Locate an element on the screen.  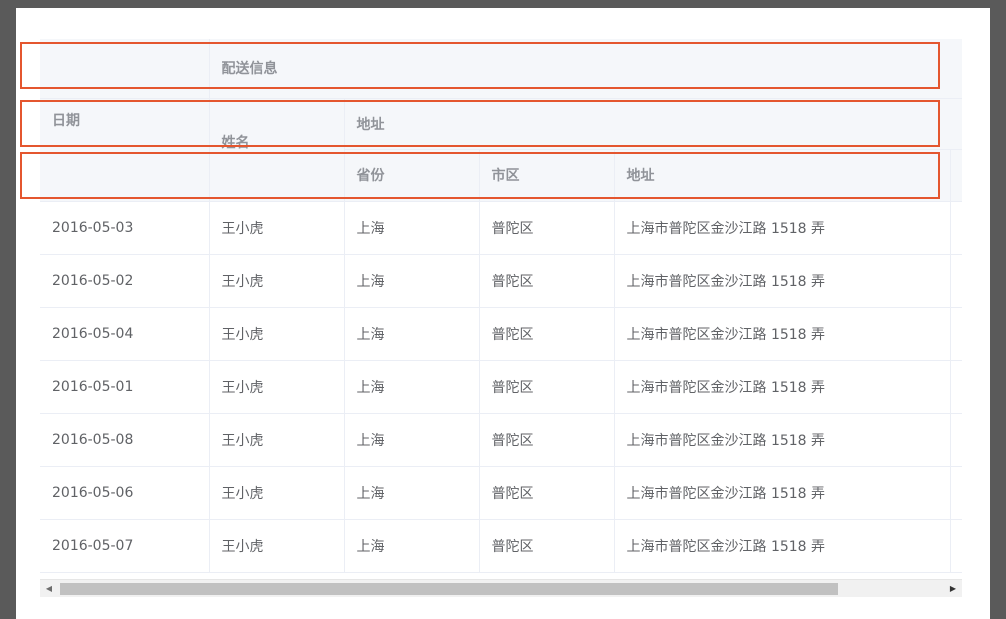
table-row: 2016-05-02 王小虎 上海 普陀区 上海市普陀区金沙江路 1518 弄 is located at coordinates (501, 281).